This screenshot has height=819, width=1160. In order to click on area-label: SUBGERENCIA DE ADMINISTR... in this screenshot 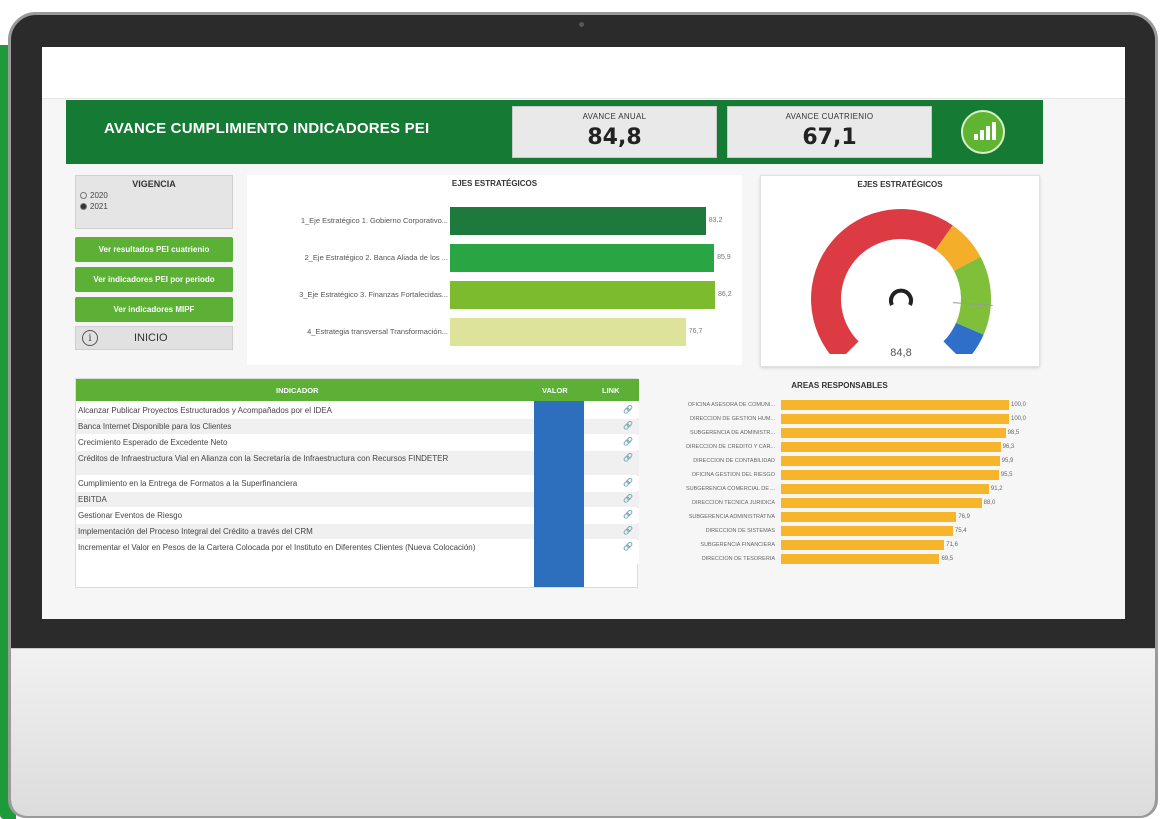, I will do `click(732, 433)`.